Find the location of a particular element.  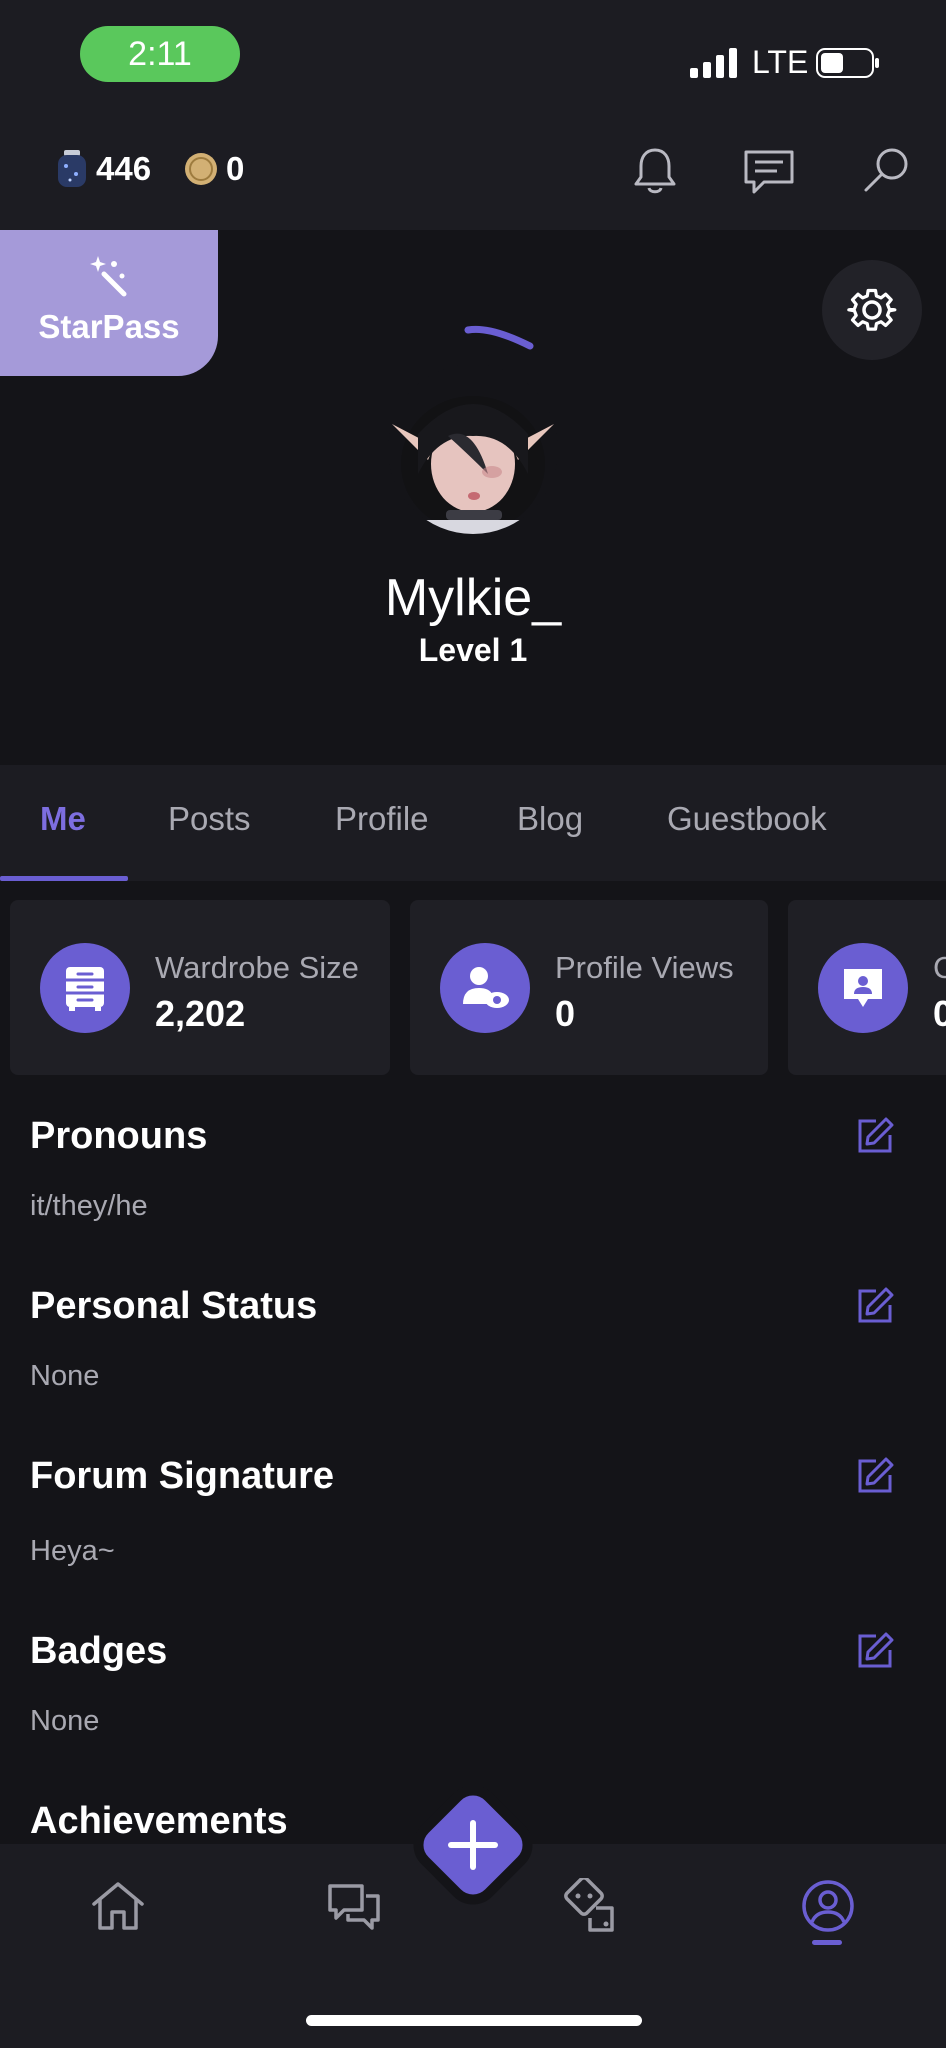

home-indicator is located at coordinates (474, 2020).